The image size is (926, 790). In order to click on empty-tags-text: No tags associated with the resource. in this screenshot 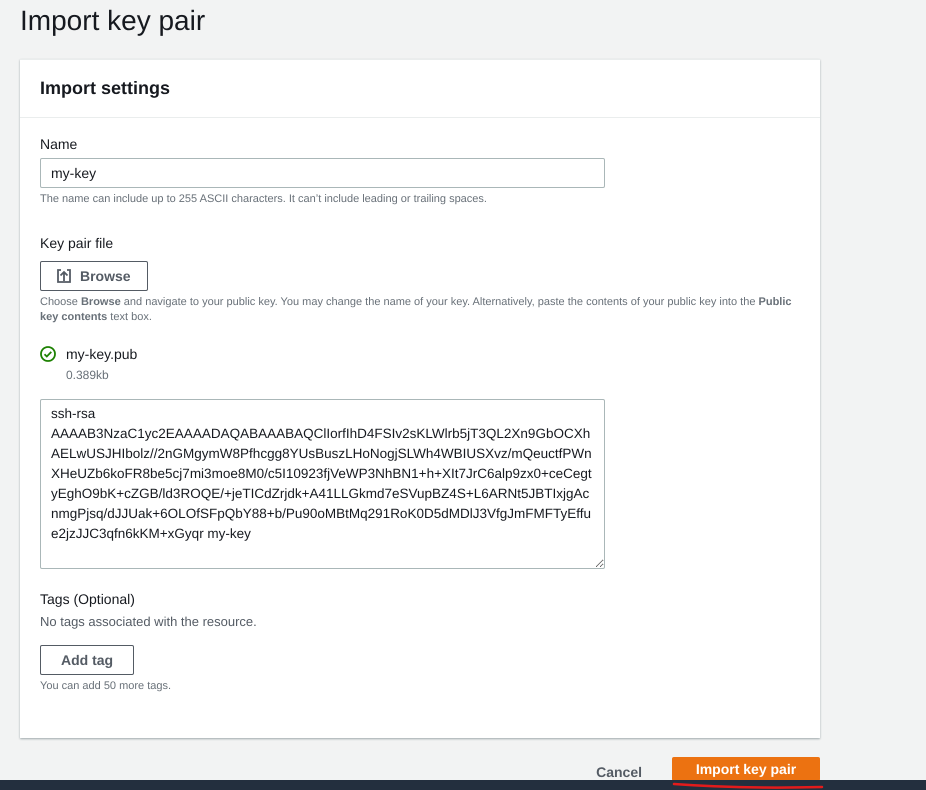, I will do `click(149, 621)`.